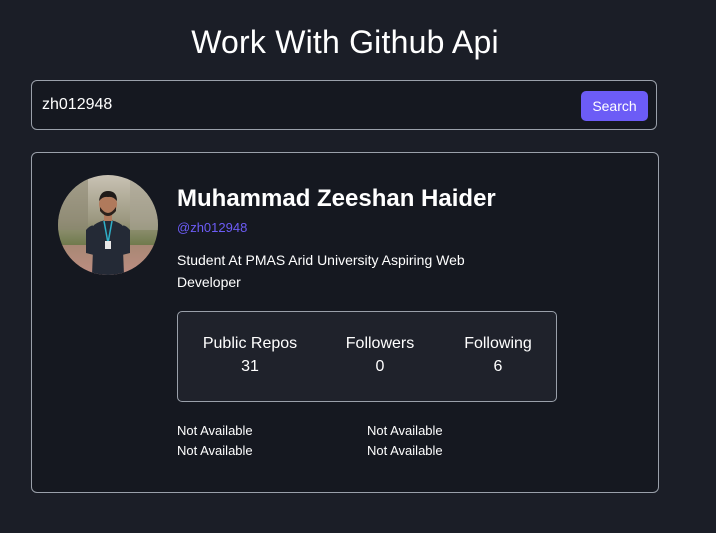 The height and width of the screenshot is (533, 716). Describe the element at coordinates (380, 366) in the screenshot. I see `stat-value: 0` at that location.